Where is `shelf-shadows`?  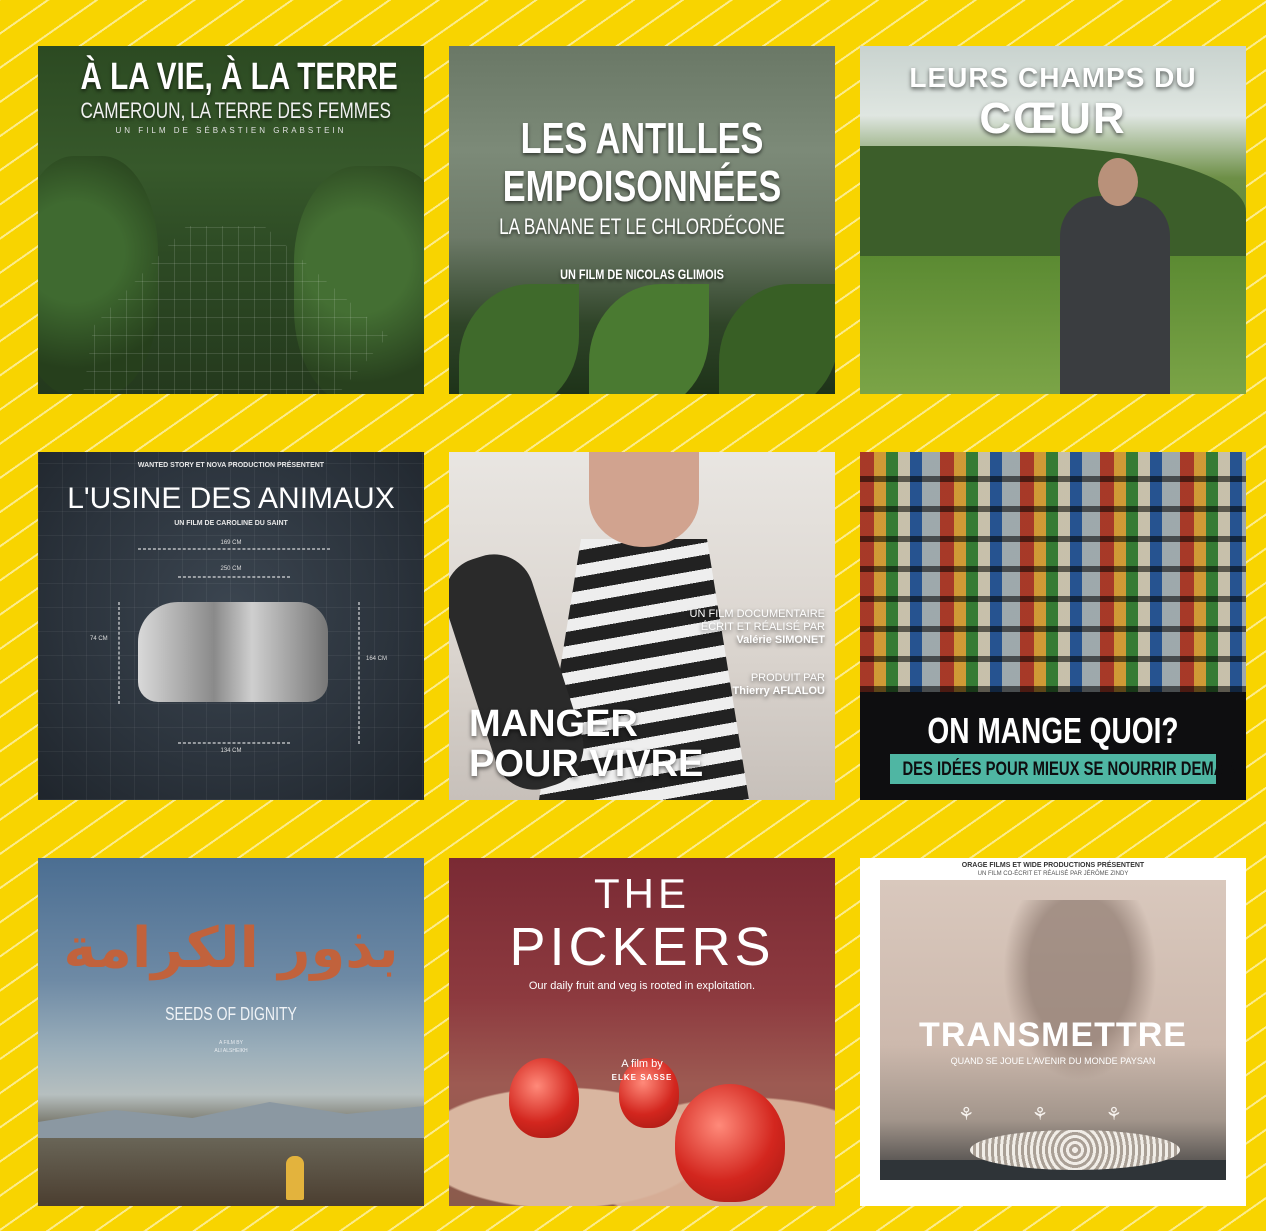 shelf-shadows is located at coordinates (1053, 572).